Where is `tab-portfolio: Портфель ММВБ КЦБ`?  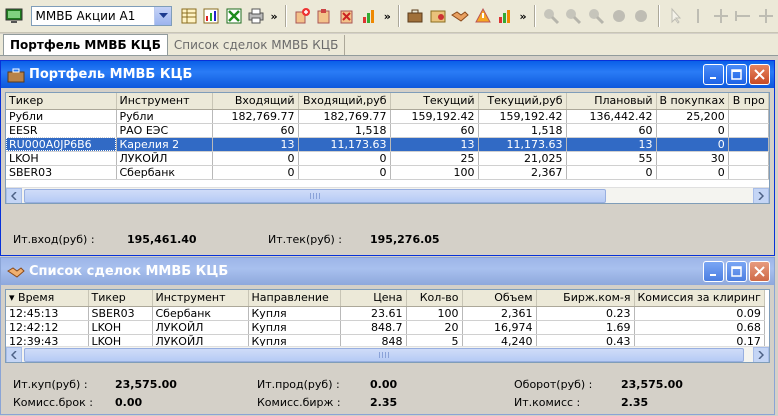
tab-portfolio: Портфель ММВБ КЦБ is located at coordinates (85, 44).